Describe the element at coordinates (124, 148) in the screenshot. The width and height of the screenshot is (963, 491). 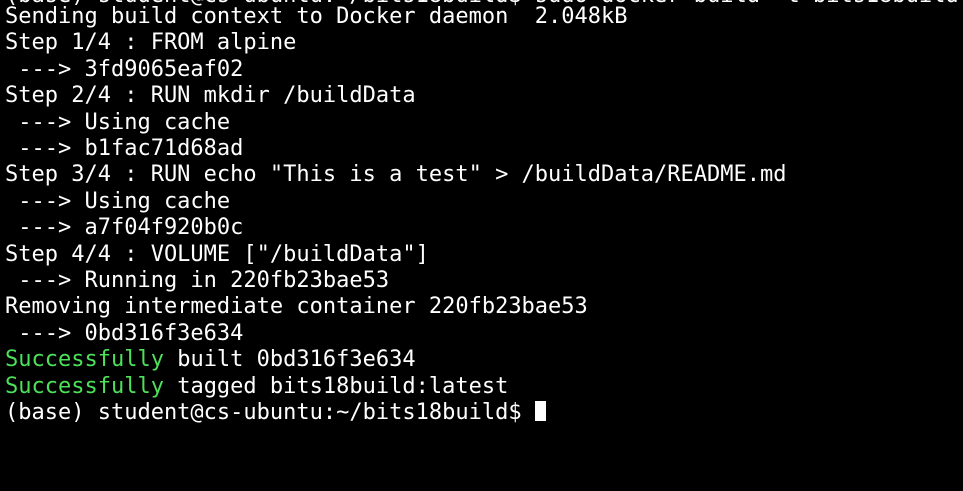
I see `terminal-line: ---> b1fac71d68ad` at that location.